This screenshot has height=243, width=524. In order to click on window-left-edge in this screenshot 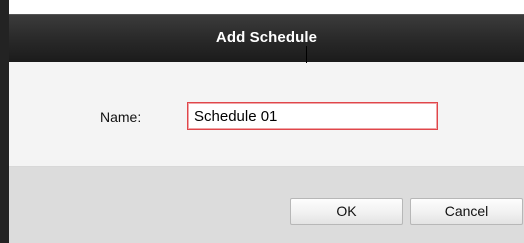, I will do `click(4, 121)`.